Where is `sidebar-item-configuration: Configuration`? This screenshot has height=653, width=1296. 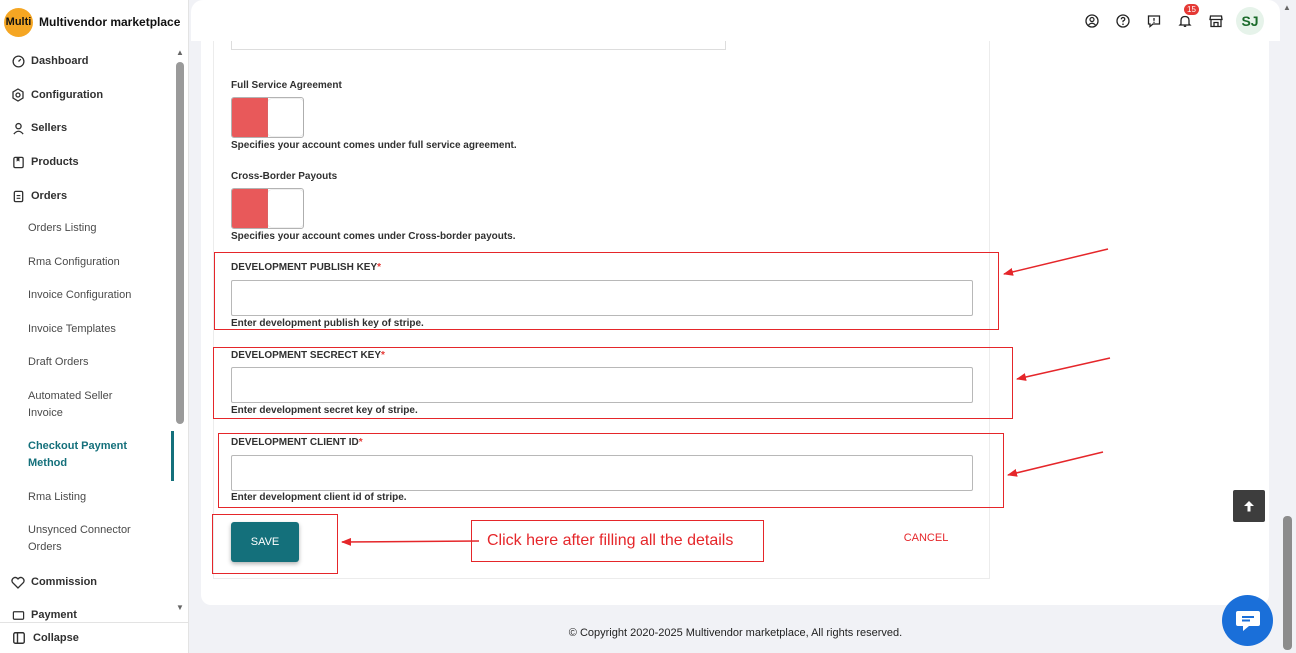
sidebar-item-configuration: Configuration is located at coordinates (87, 95).